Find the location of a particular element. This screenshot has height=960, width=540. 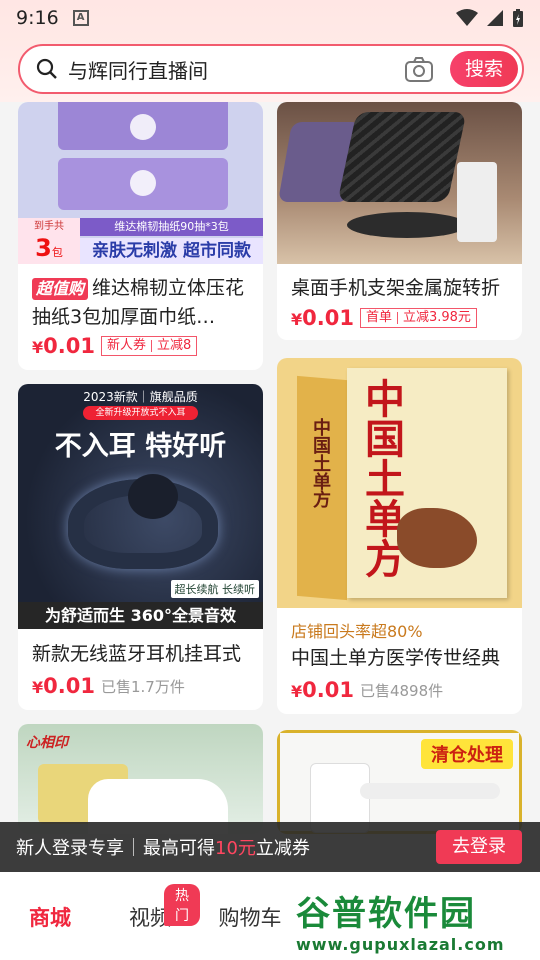

repurchase-rate: 店铺回头率超80% is located at coordinates (357, 631).